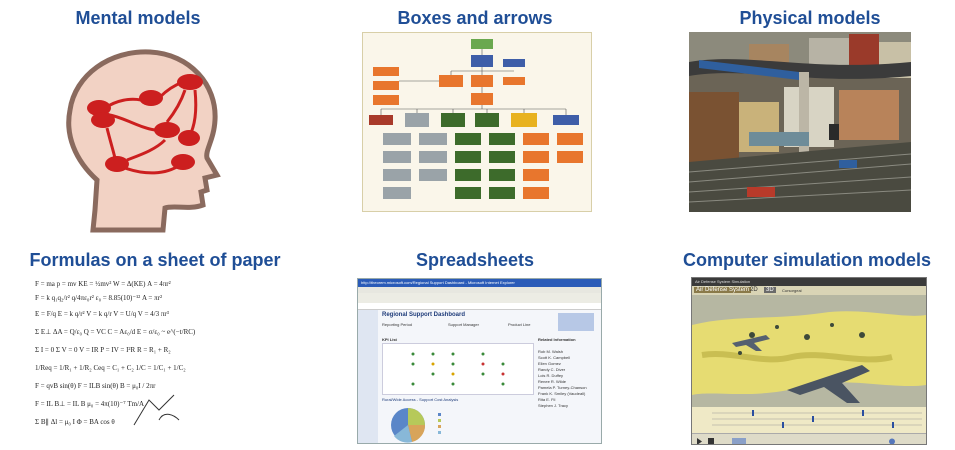 This screenshot has width=955, height=450. Describe the element at coordinates (551, 369) in the screenshot. I see `person-item: Randy C. Diver` at that location.